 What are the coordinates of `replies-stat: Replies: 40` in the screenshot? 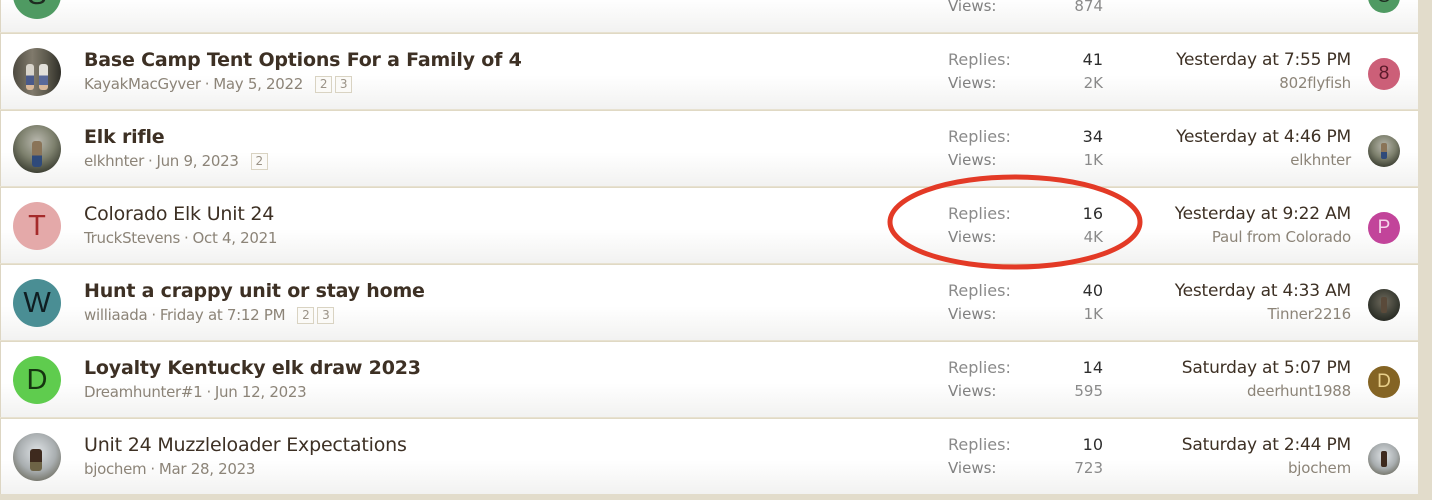 It's located at (1025, 291).